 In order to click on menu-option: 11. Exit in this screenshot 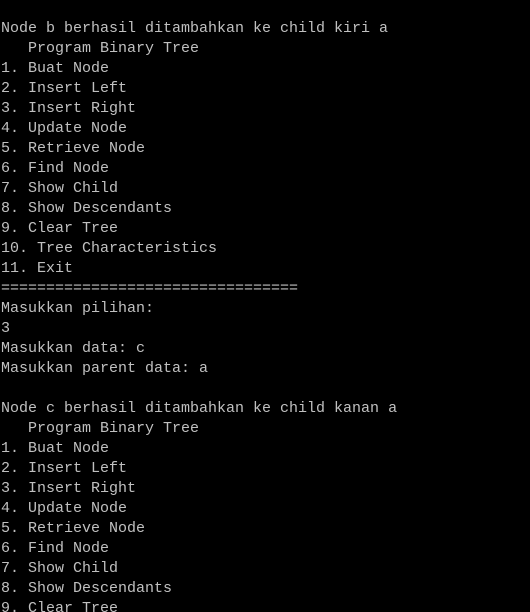, I will do `click(37, 268)`.